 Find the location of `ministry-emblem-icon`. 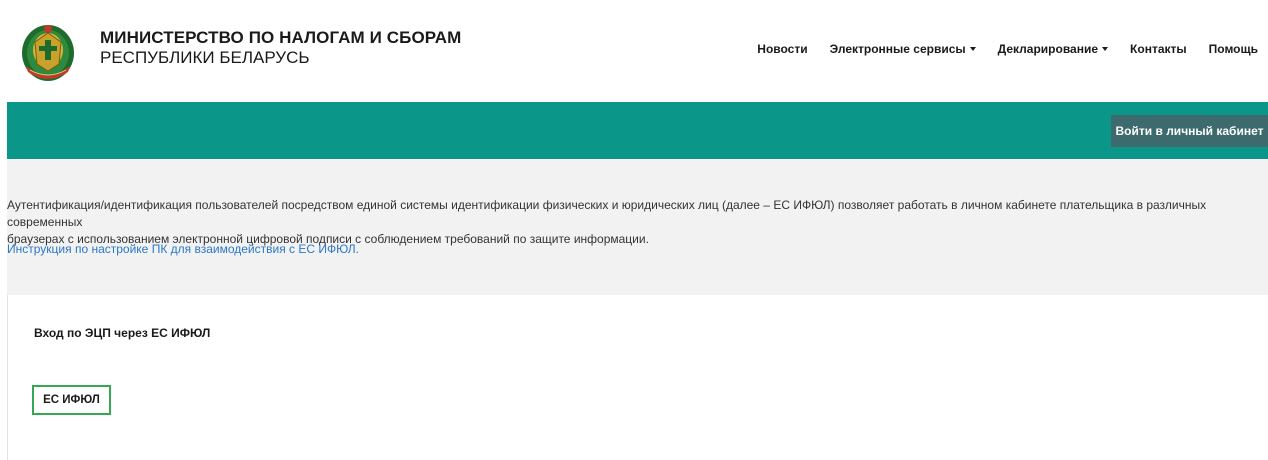

ministry-emblem-icon is located at coordinates (48, 51).